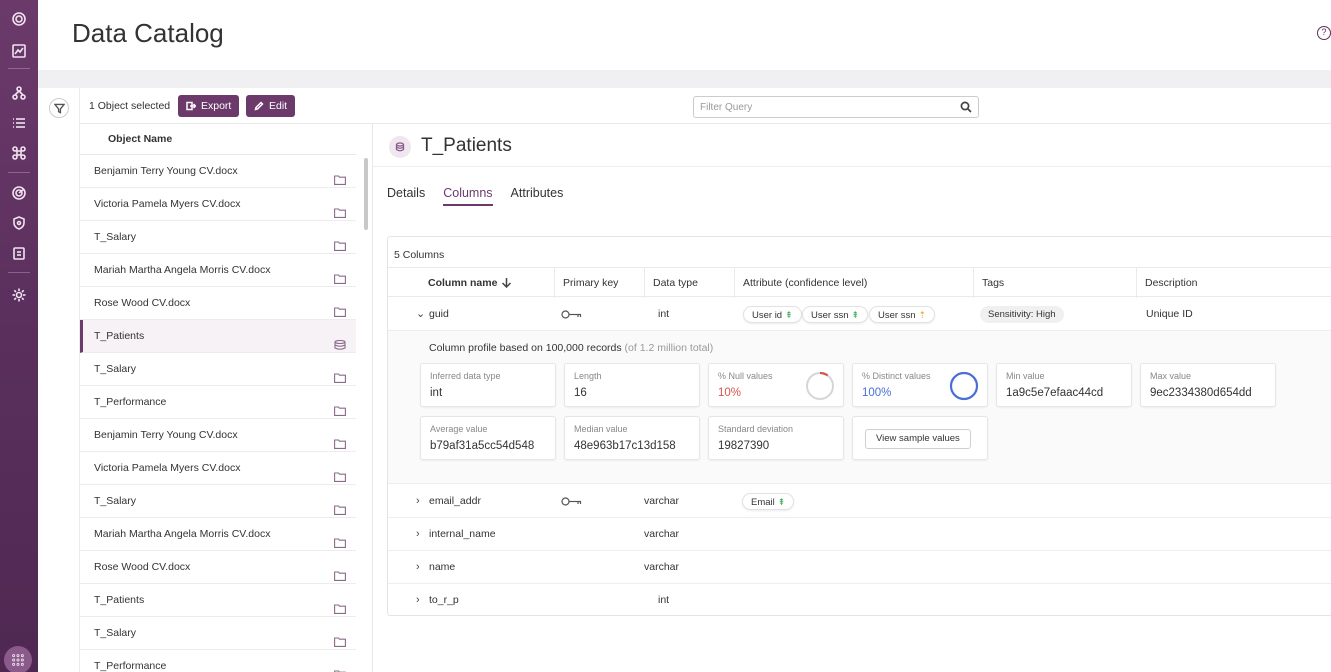 Image resolution: width=1331 pixels, height=672 pixels. I want to click on export-button: Export, so click(209, 106).